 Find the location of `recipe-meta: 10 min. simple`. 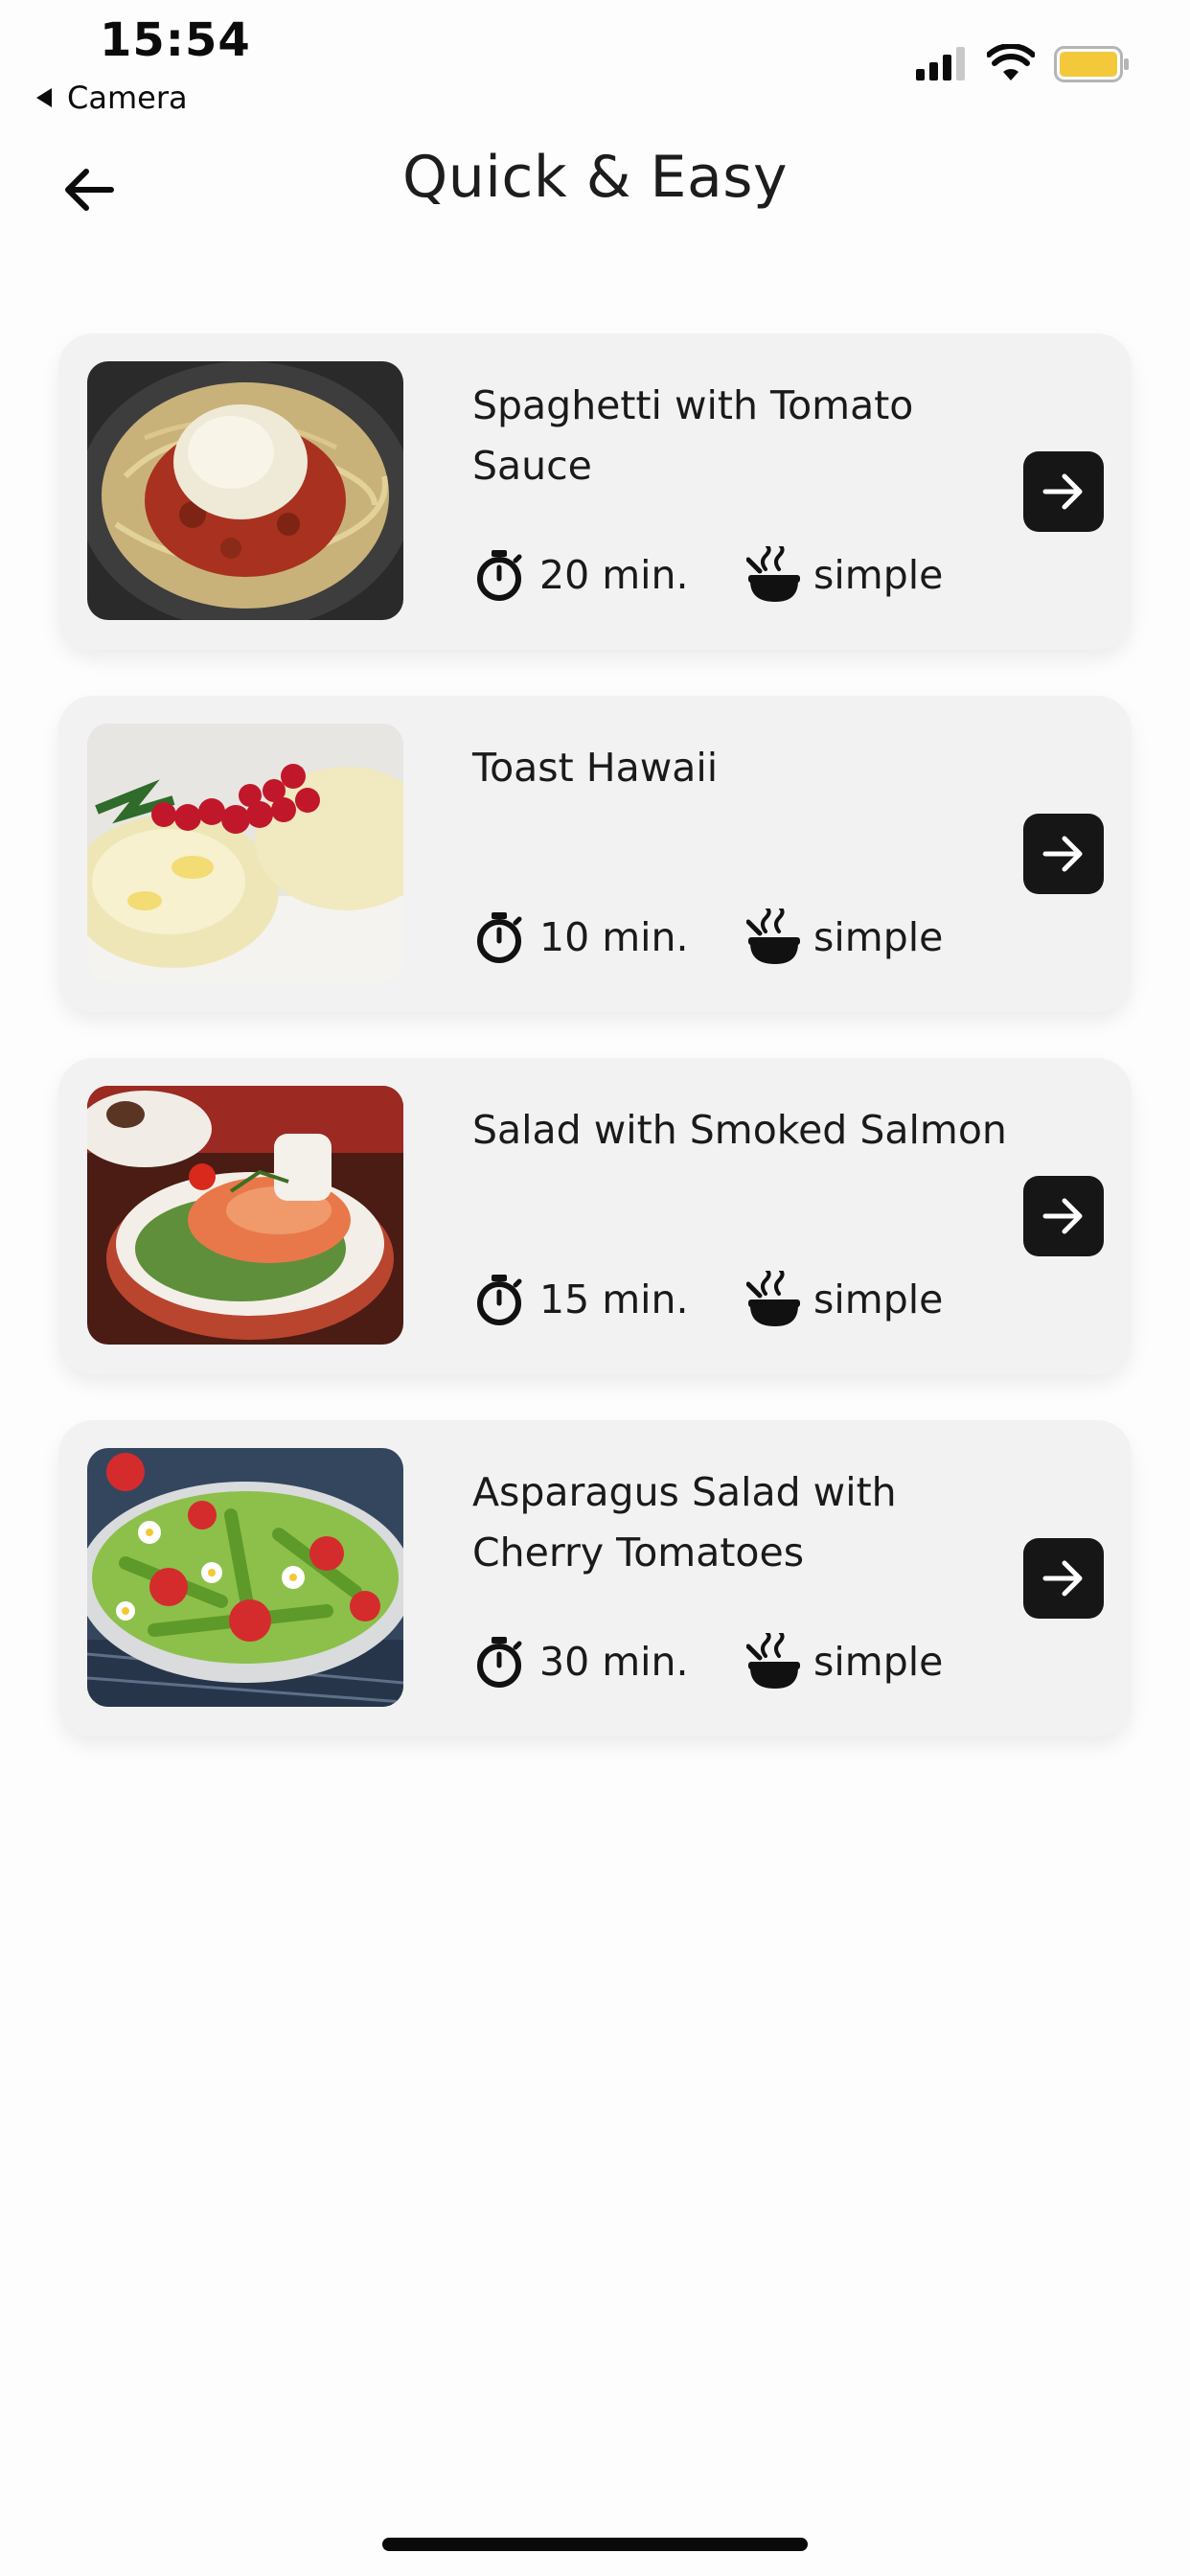

recipe-meta: 10 min. simple is located at coordinates (708, 937).